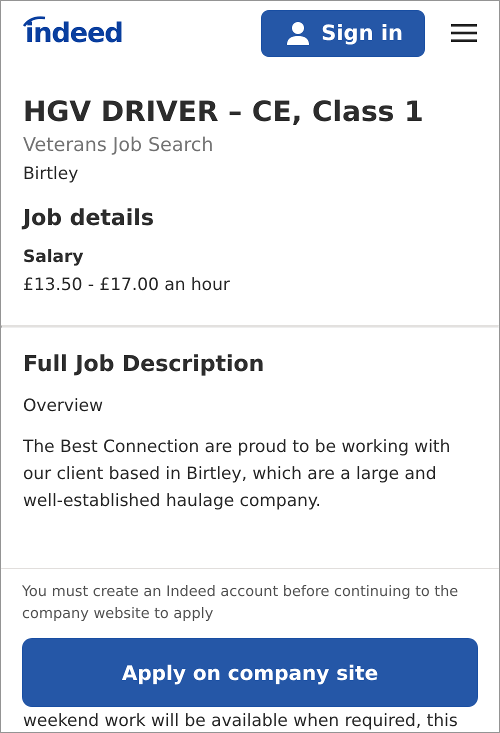  Describe the element at coordinates (89, 218) in the screenshot. I see `section-heading: Job details` at that location.